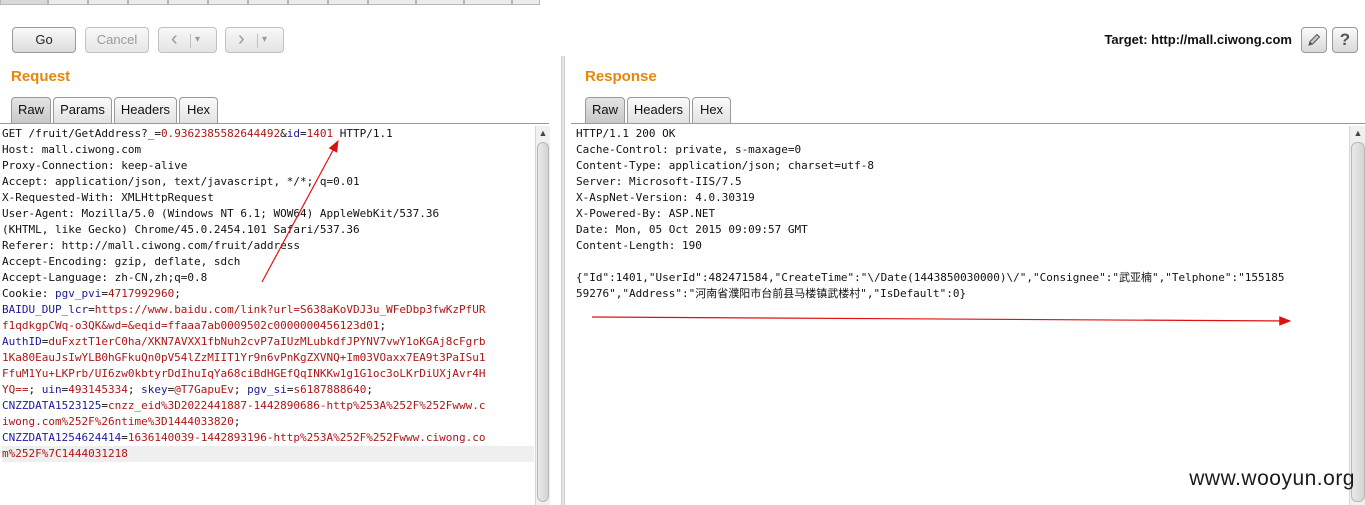 The height and width of the screenshot is (505, 1365). Describe the element at coordinates (1272, 478) in the screenshot. I see `watermark: www.wooyun.org` at that location.